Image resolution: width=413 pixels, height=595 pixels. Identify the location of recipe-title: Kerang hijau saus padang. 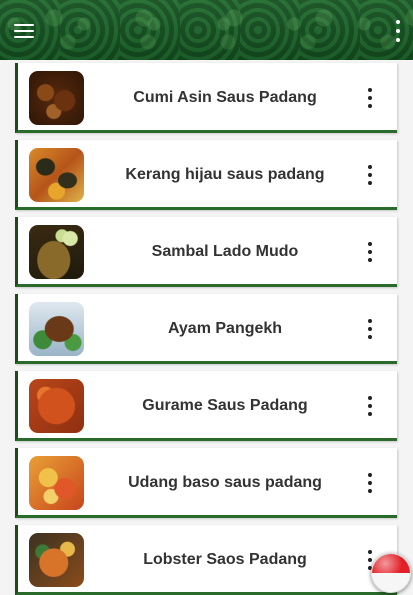
(225, 174).